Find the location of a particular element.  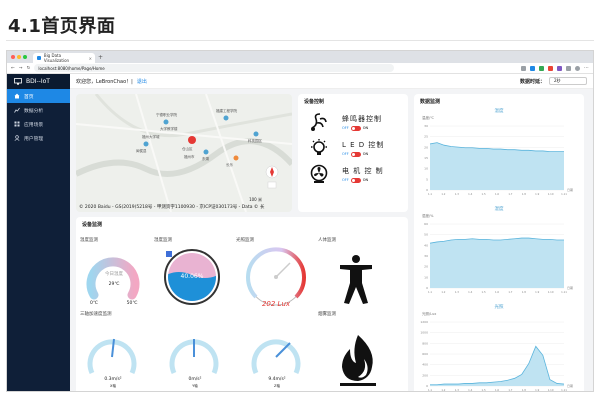

y-tick-label: 40 is located at coordinates (426, 245).